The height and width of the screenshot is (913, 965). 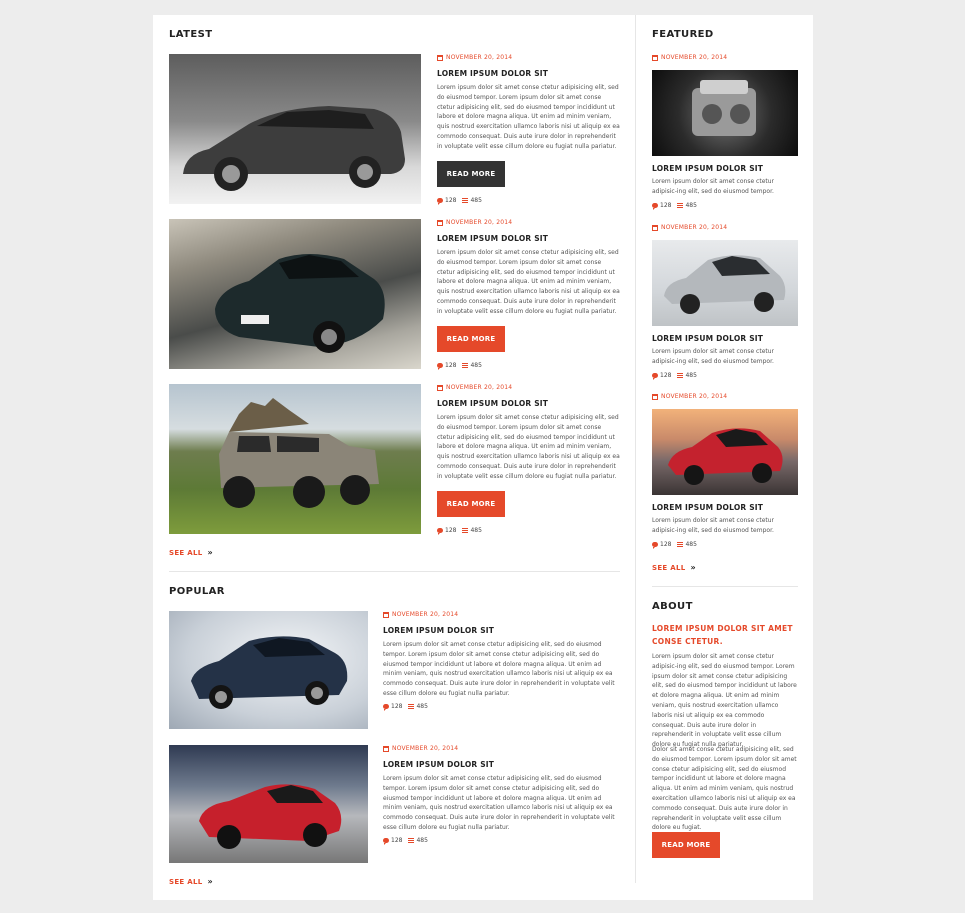 What do you see at coordinates (299, 453) in the screenshot?
I see `car-offroad-icon` at bounding box center [299, 453].